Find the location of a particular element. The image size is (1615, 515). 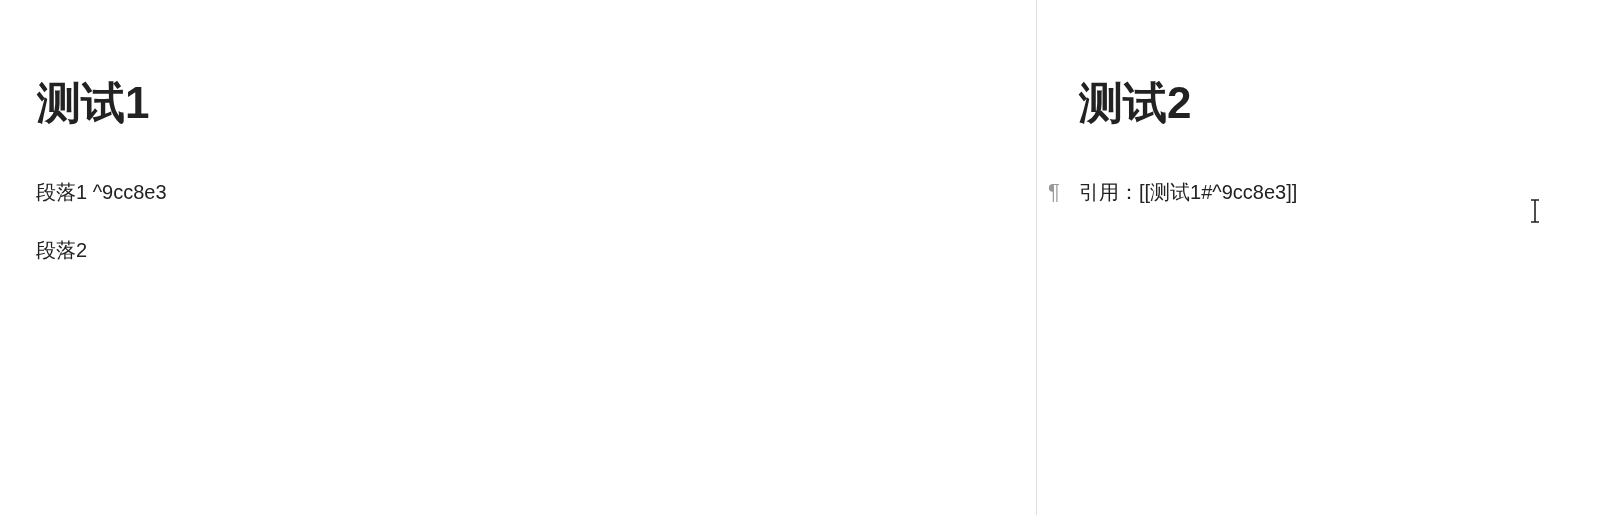

note-heading: 测试1 is located at coordinates (94, 103).